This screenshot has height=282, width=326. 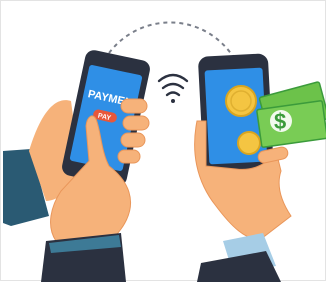 What do you see at coordinates (172, 41) in the screenshot?
I see `dashed-arrow-icon` at bounding box center [172, 41].